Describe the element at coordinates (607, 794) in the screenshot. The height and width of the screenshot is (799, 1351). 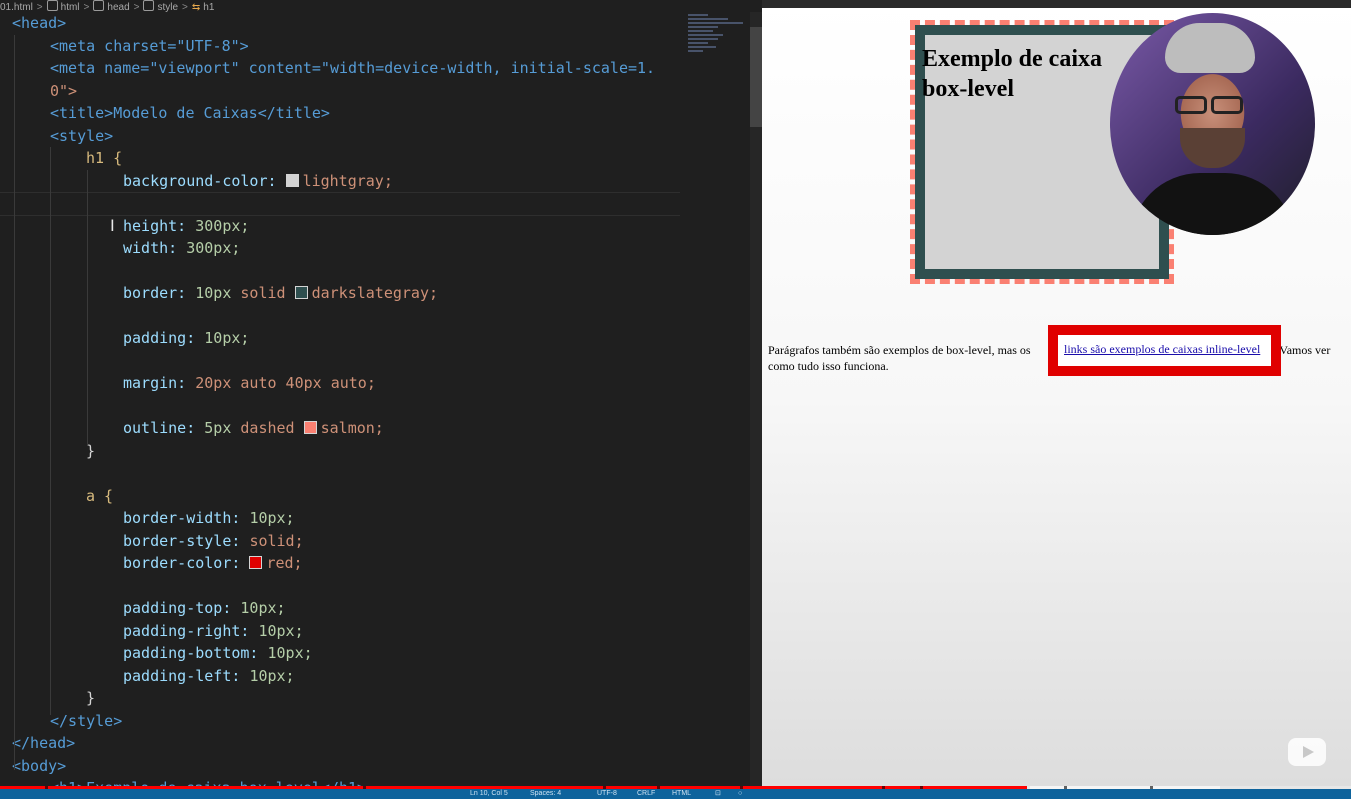
I see `status-encoding: UTF-8` at that location.